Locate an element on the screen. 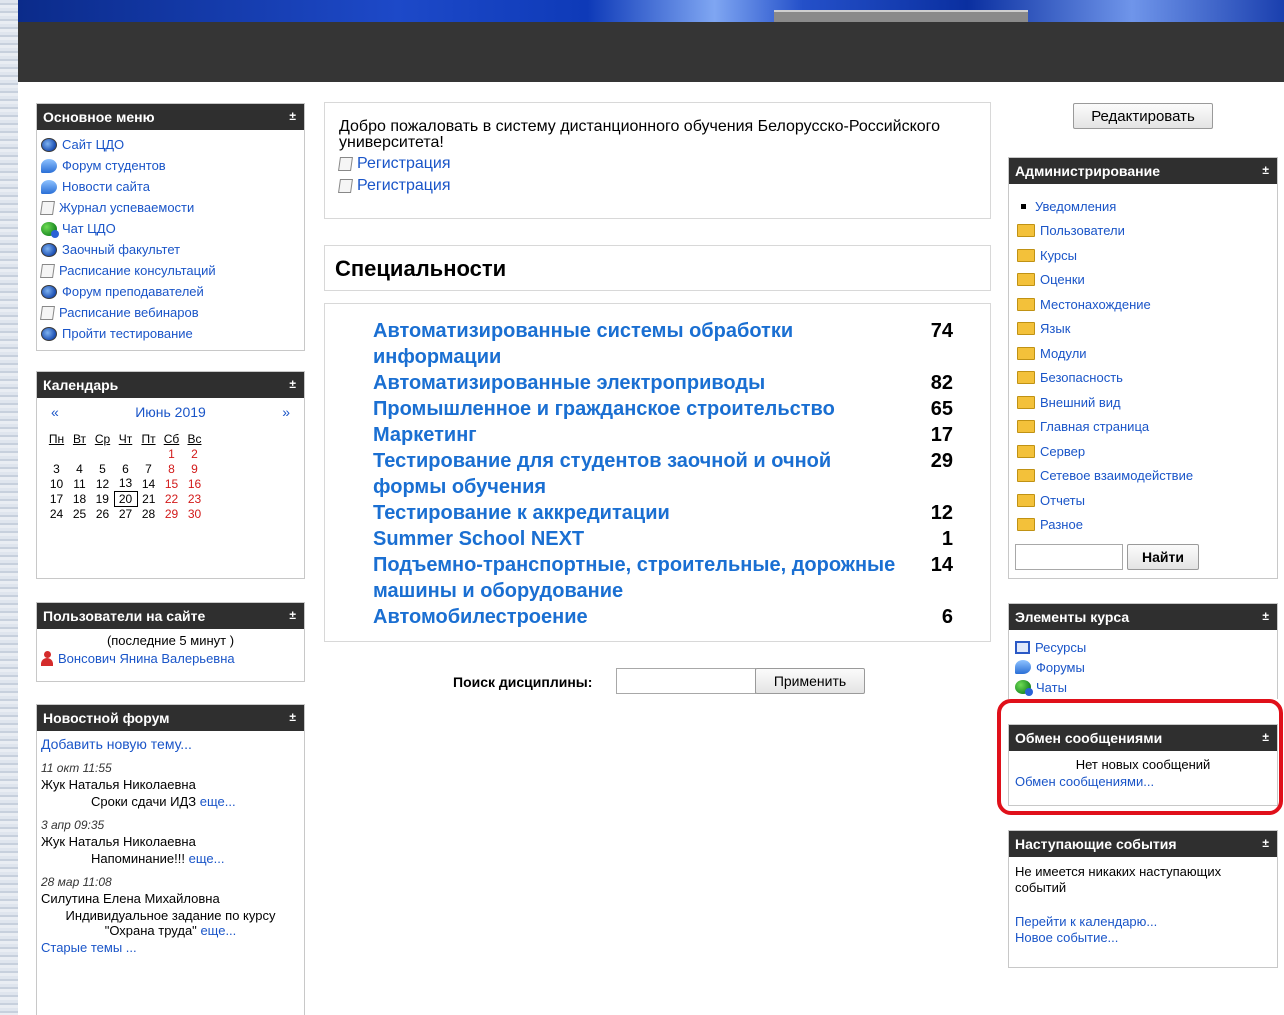  current-month-link: Июнь 2019 is located at coordinates (170, 412).